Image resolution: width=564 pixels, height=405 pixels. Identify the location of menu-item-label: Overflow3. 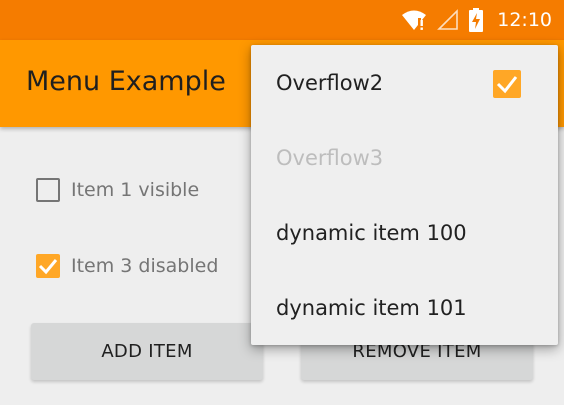
(330, 157).